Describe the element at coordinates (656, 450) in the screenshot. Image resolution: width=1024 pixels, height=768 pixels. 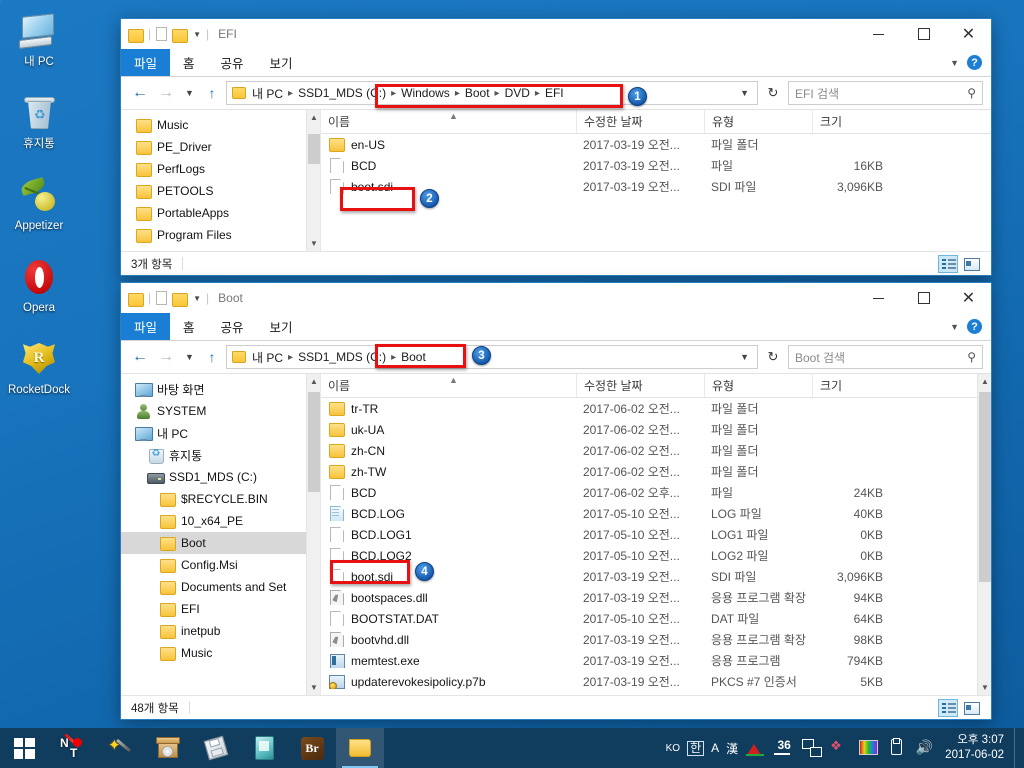
I see `file-row: zh-CN 2017-06-02 오전... 파일 폴더` at that location.